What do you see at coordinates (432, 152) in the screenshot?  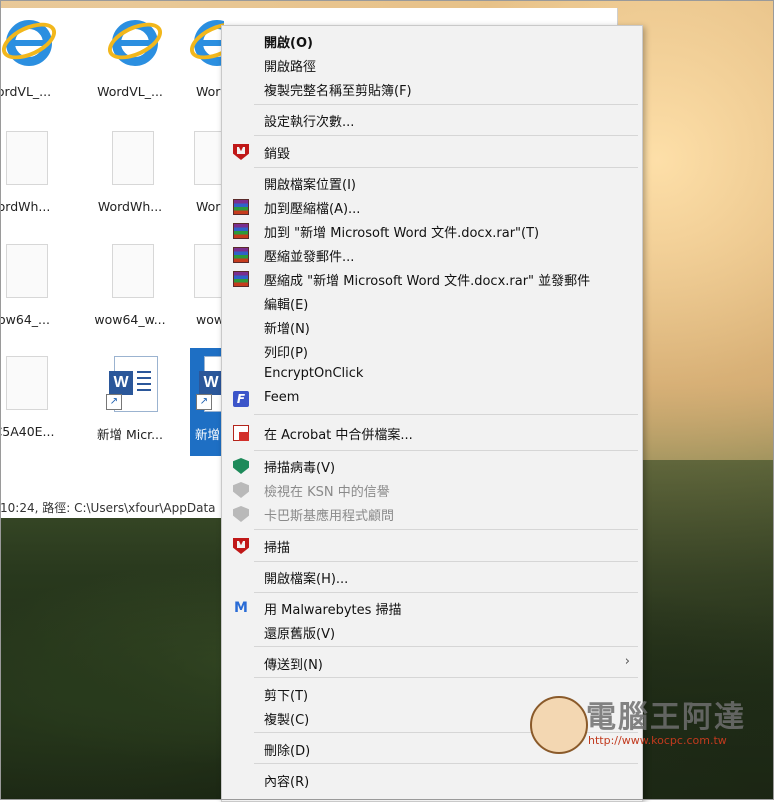 I see `menu-item-shred: 銷毀` at bounding box center [432, 152].